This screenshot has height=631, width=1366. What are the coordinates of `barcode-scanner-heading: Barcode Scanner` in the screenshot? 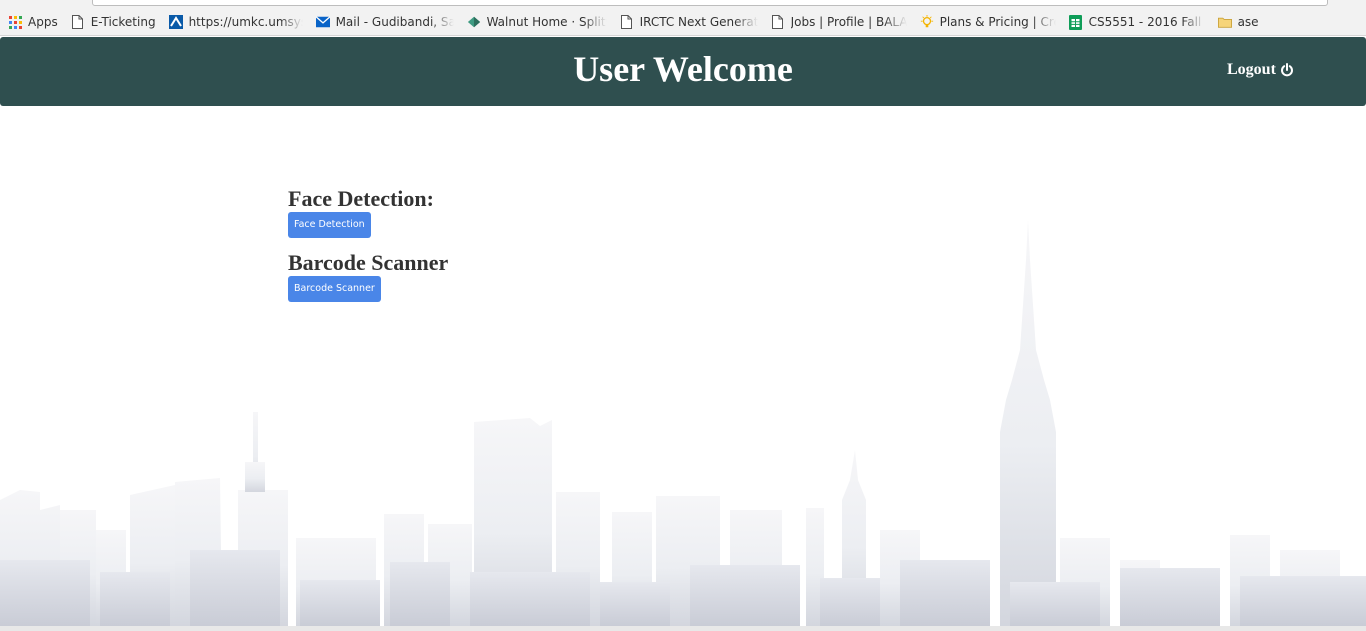 It's located at (368, 262).